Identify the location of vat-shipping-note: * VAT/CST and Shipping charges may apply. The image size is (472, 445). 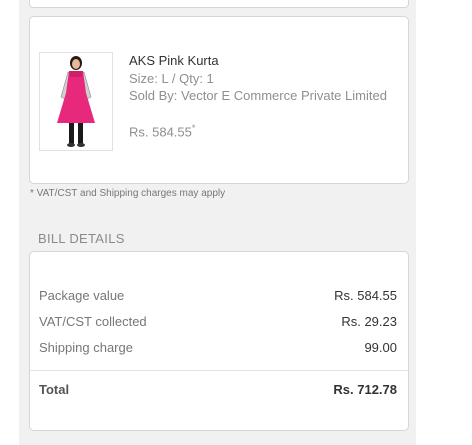
(128, 193).